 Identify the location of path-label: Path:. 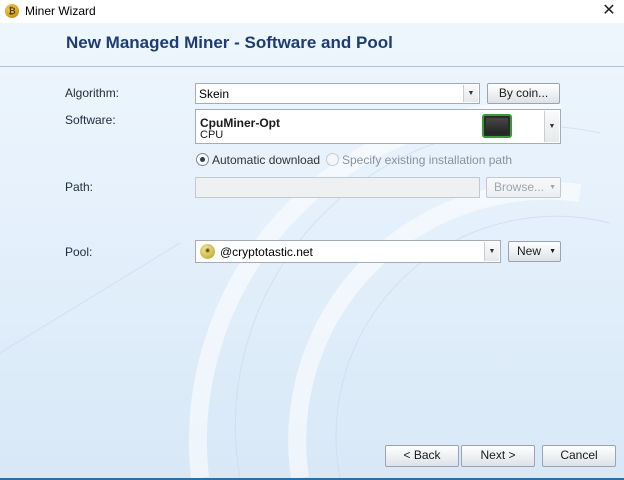
(79, 187).